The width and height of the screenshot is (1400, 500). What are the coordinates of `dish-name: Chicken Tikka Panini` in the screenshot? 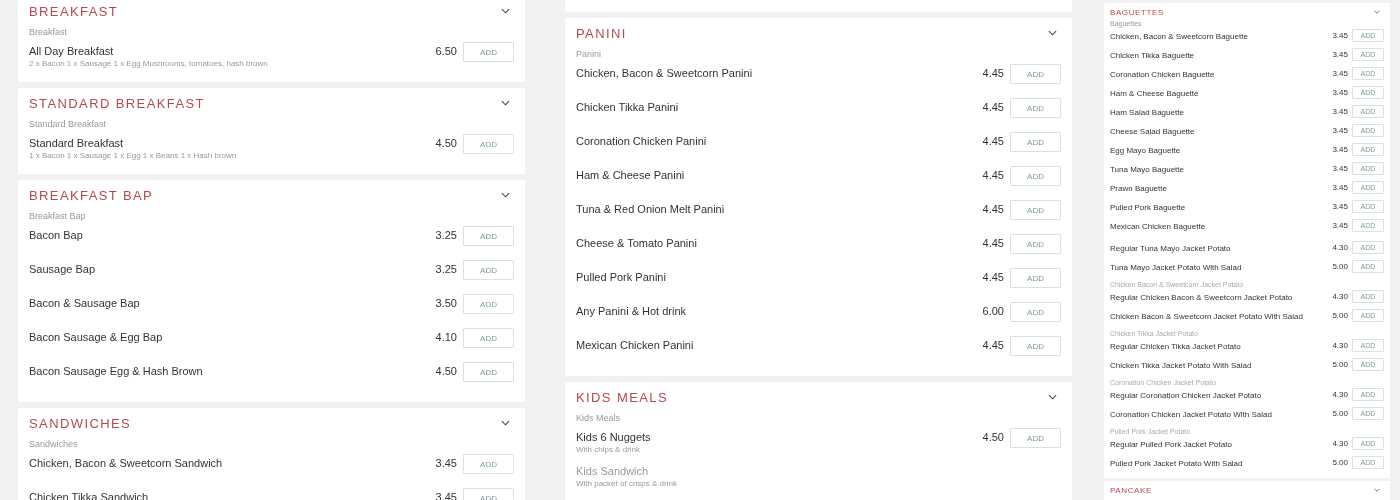 It's located at (628, 107).